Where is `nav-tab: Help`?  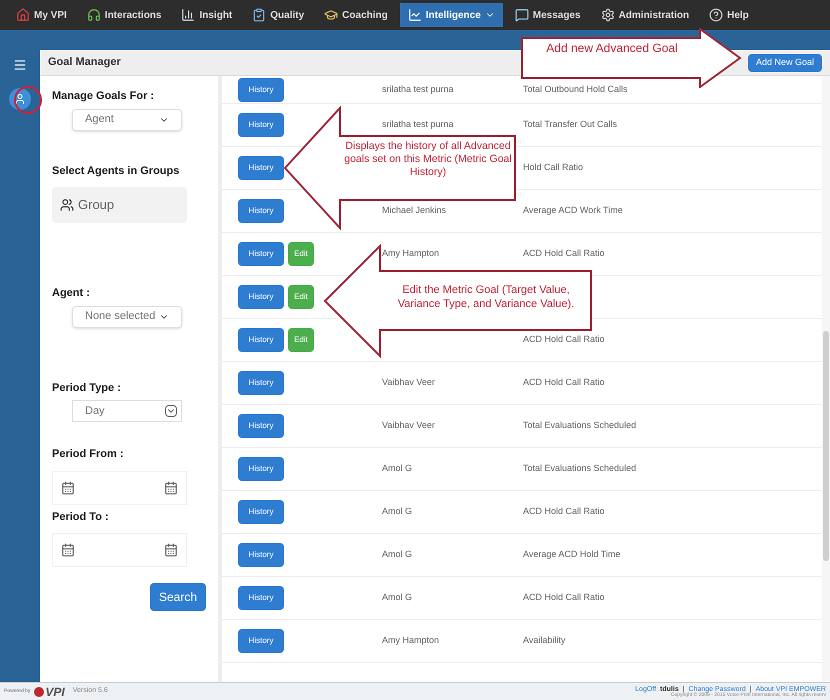 nav-tab: Help is located at coordinates (729, 15).